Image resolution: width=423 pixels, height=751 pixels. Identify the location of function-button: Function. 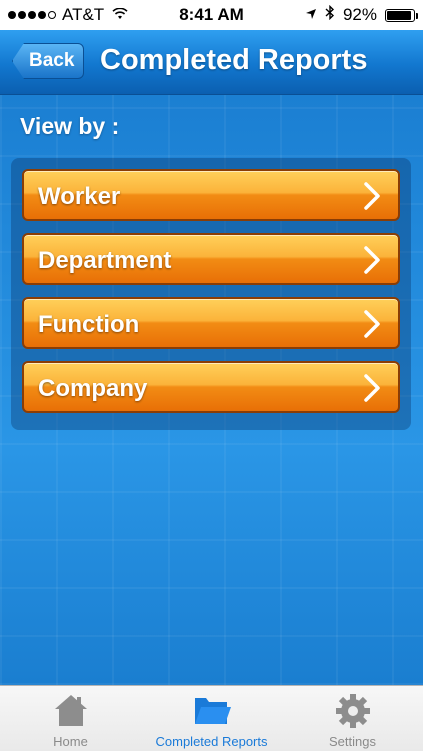
(211, 323).